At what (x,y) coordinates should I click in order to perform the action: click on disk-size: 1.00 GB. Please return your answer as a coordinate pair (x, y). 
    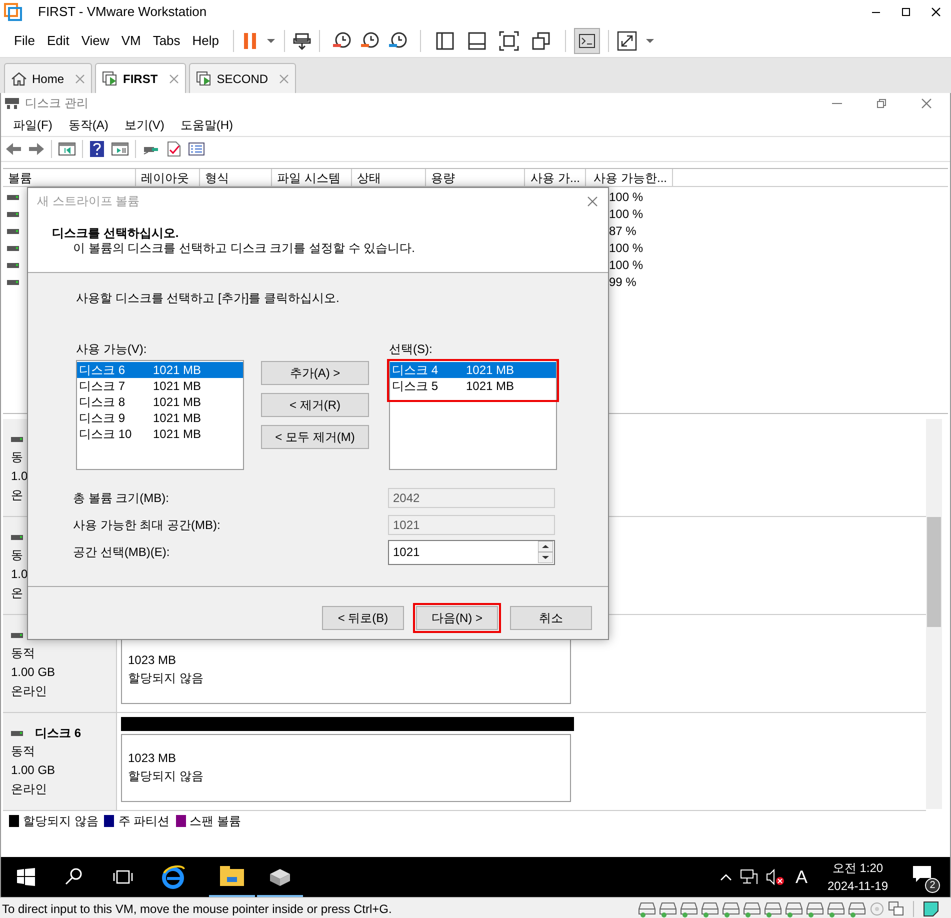
    Looking at the image, I should click on (33, 770).